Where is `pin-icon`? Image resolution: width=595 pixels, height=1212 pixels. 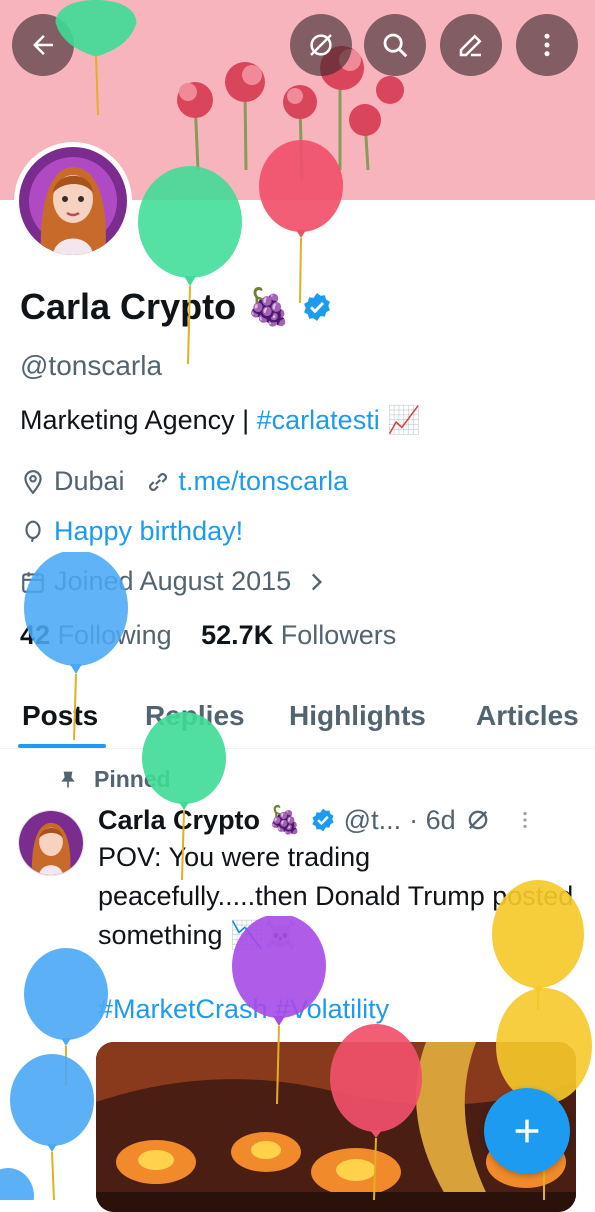 pin-icon is located at coordinates (68, 779).